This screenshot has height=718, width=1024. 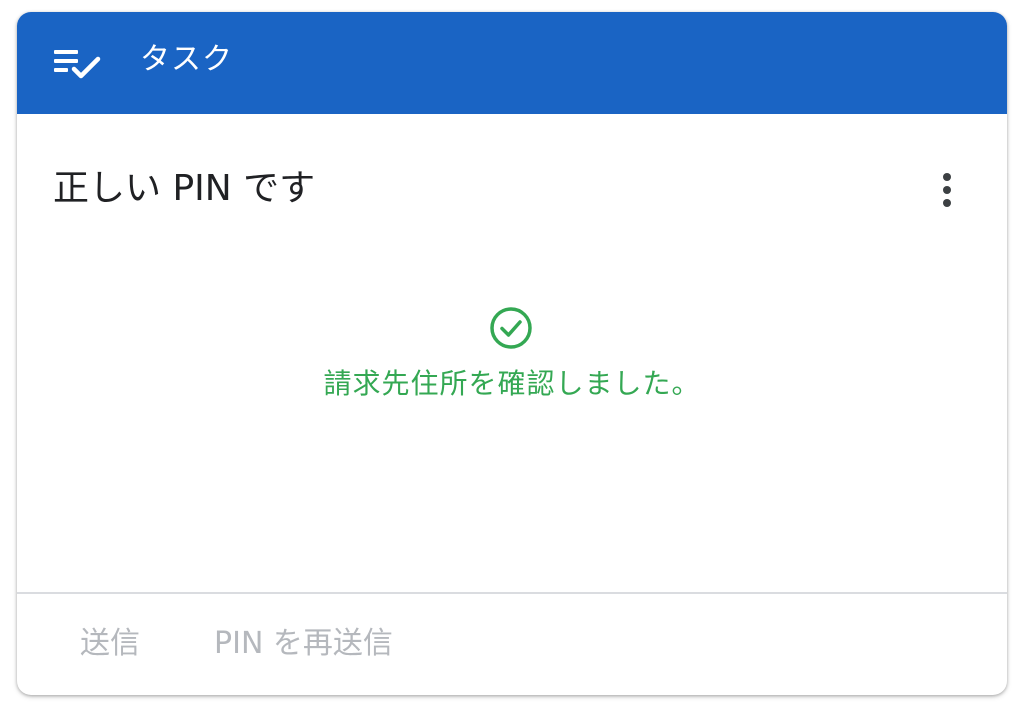 I want to click on more-vert-icon, so click(x=947, y=196).